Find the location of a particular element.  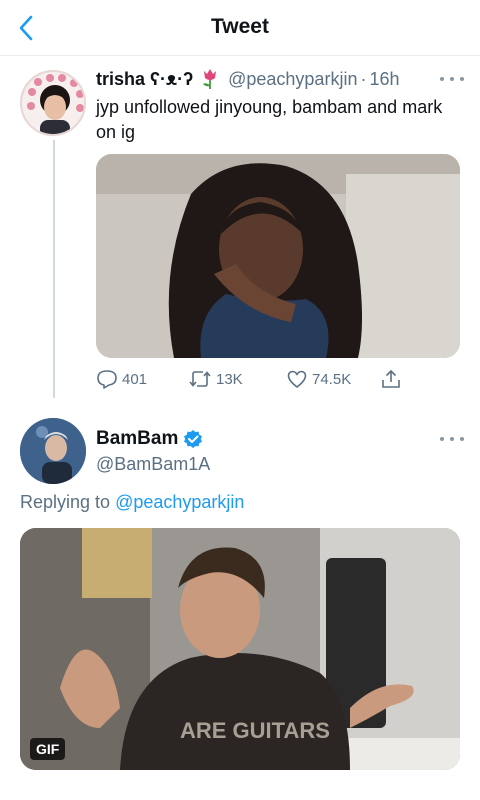

gif-badge: GIF is located at coordinates (48, 749).